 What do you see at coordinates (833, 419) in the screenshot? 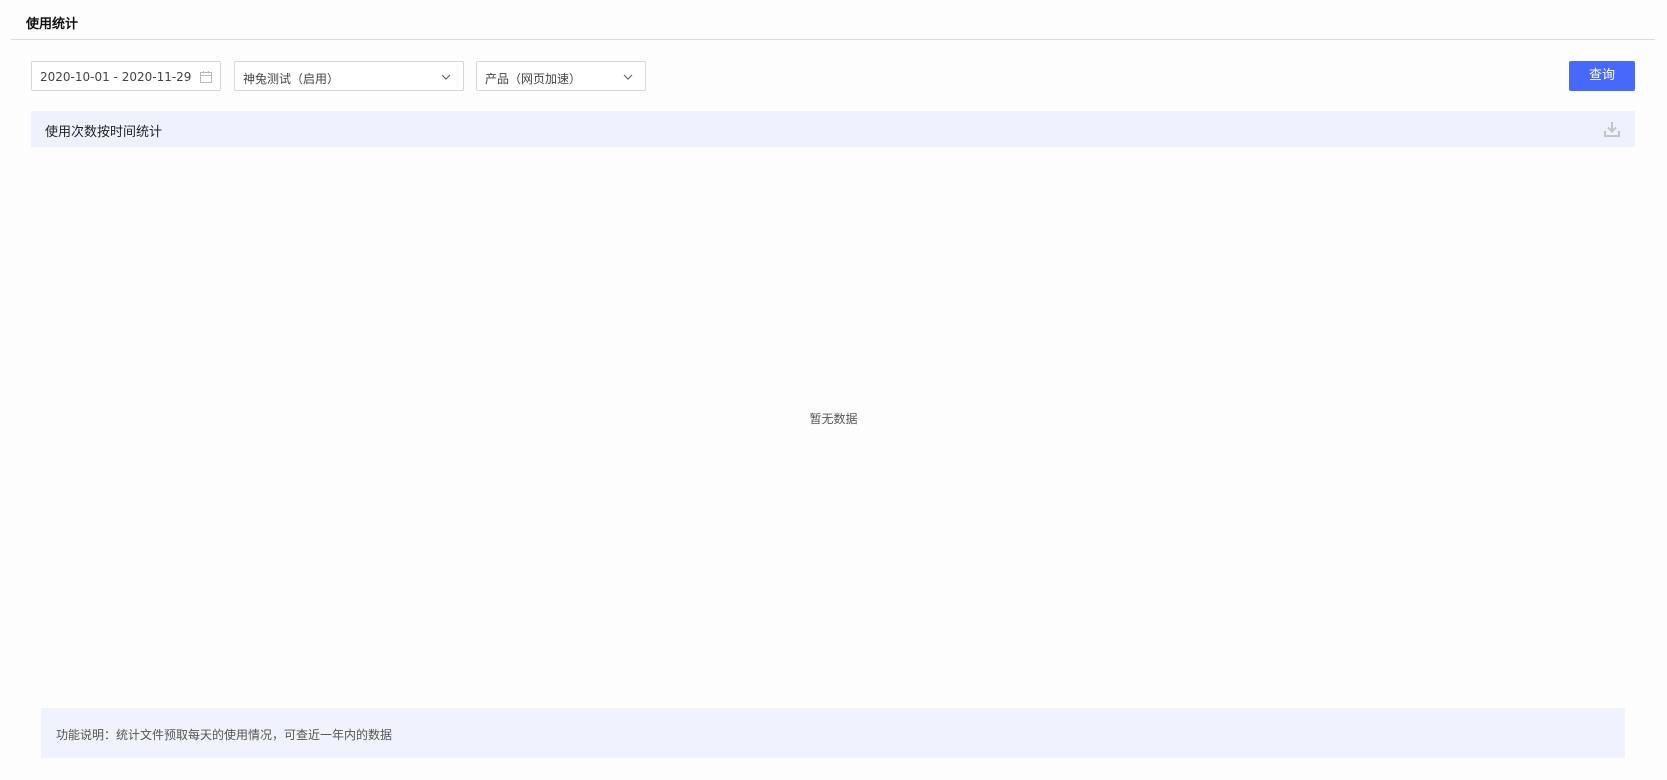
I see `empty-state-text: 暂无数据` at bounding box center [833, 419].